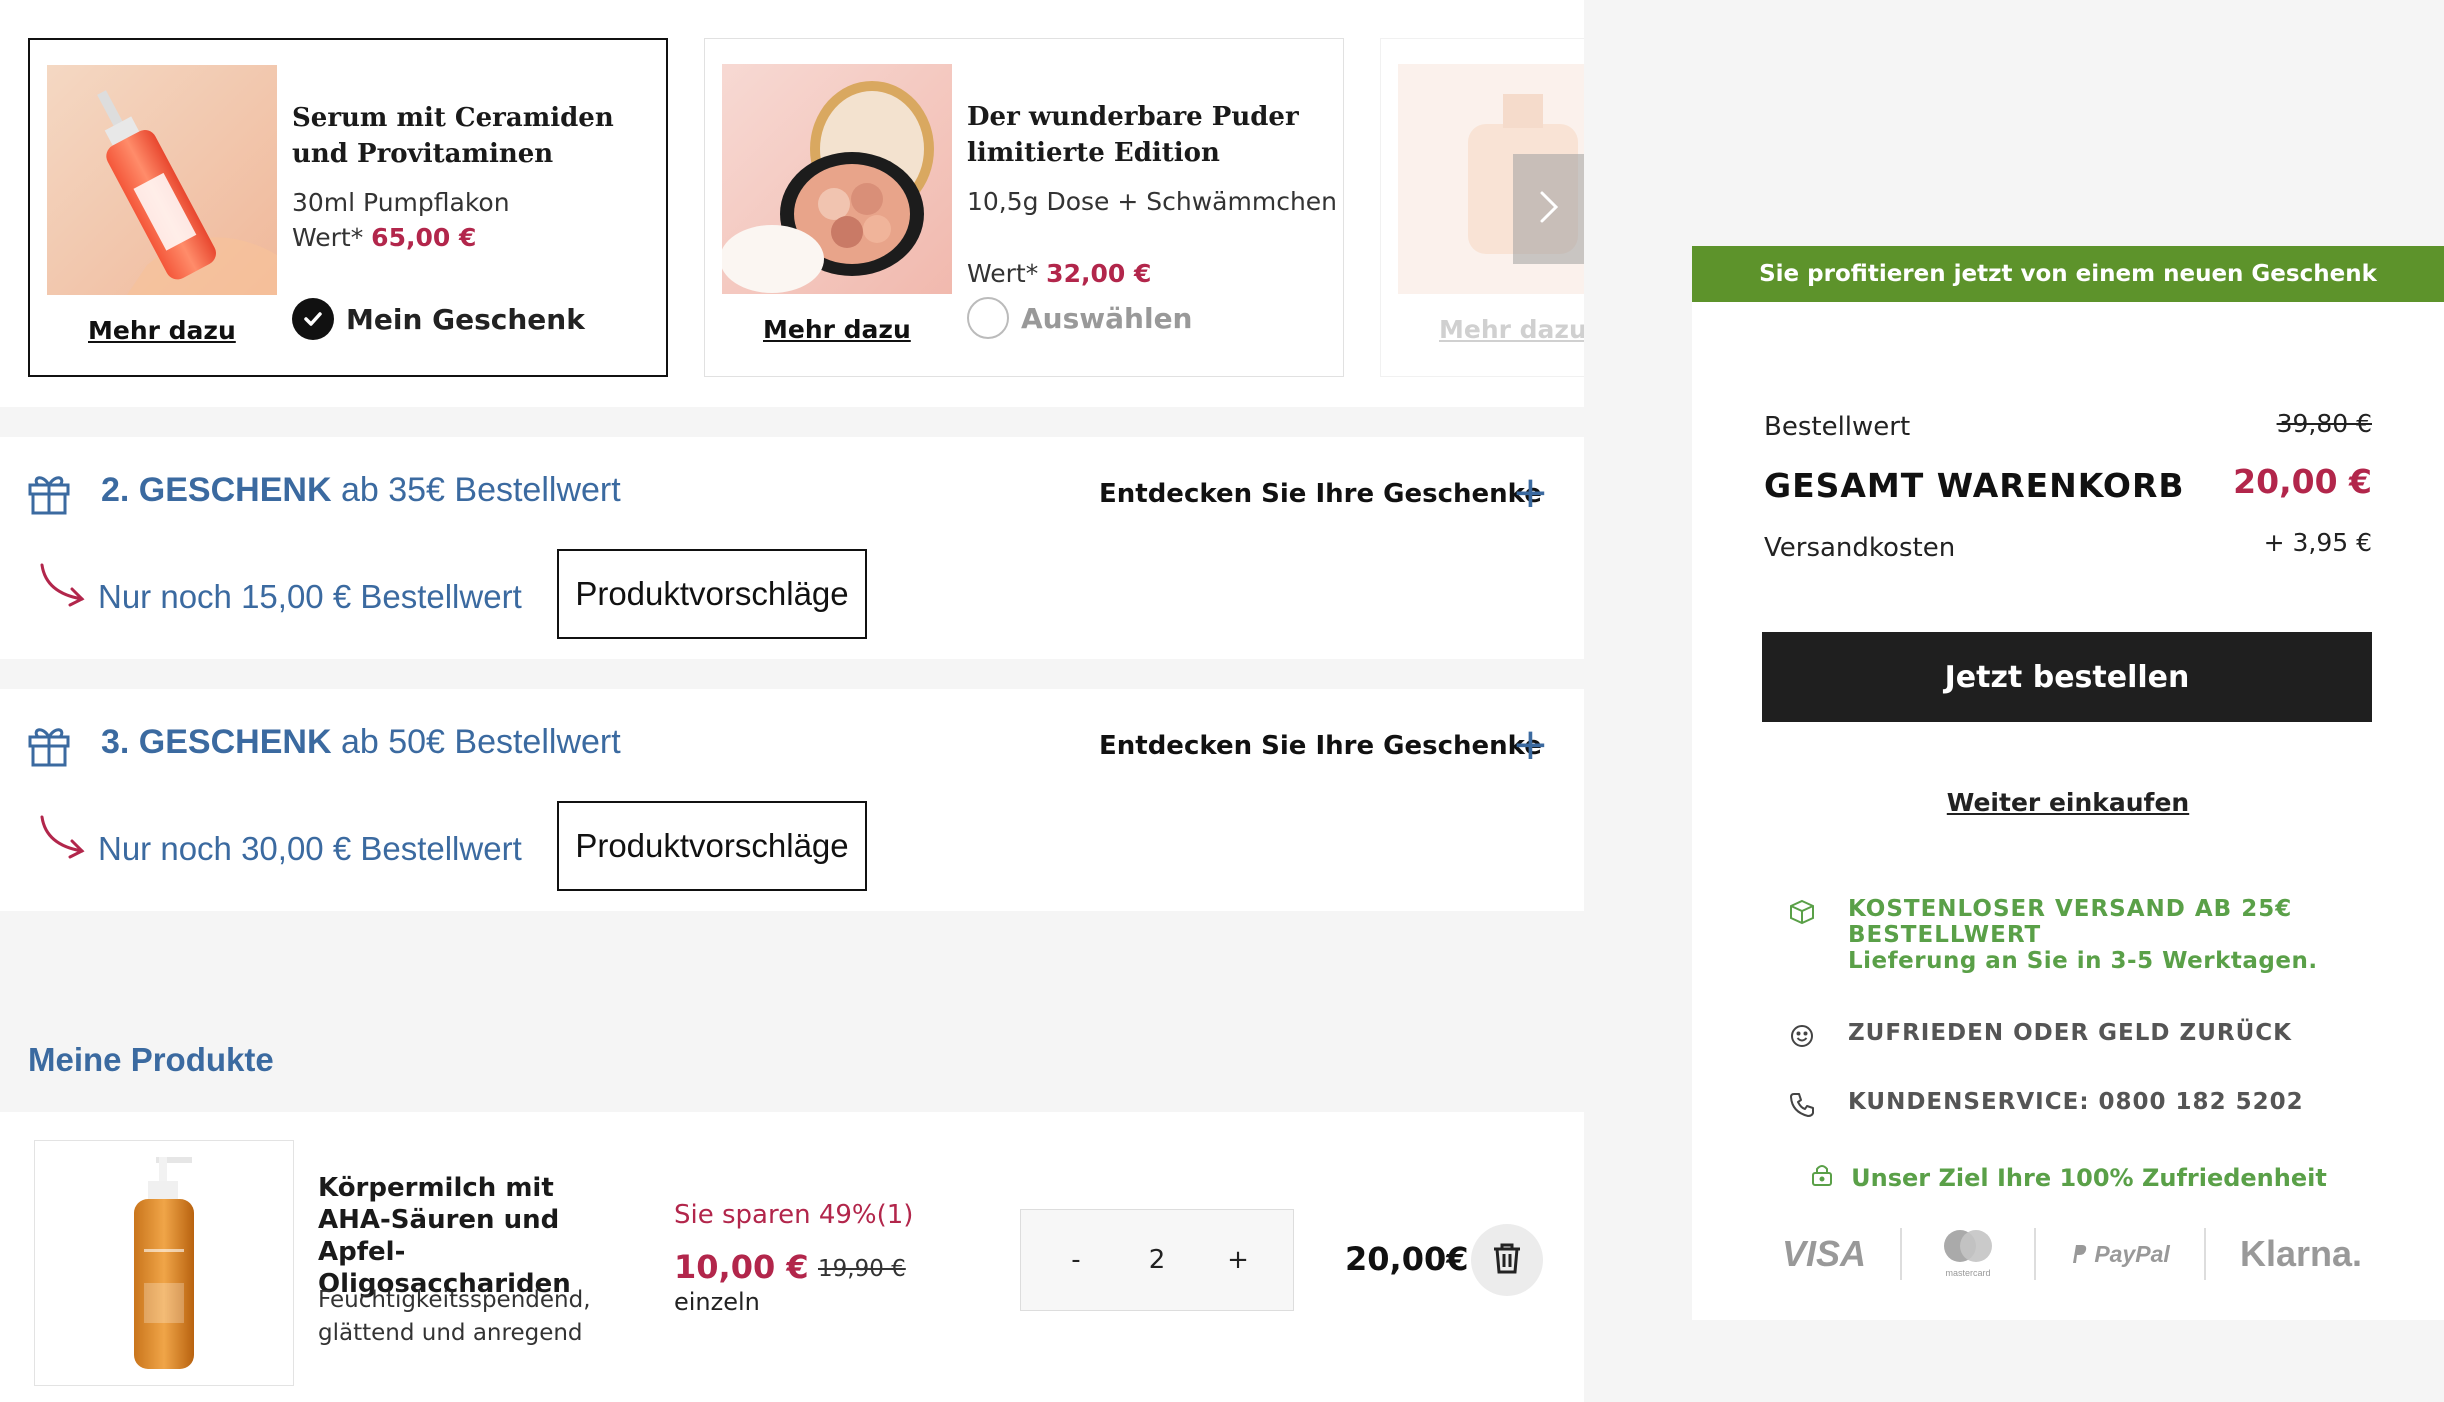 This screenshot has height=1402, width=2444. Describe the element at coordinates (1802, 912) in the screenshot. I see `box-icon` at that location.